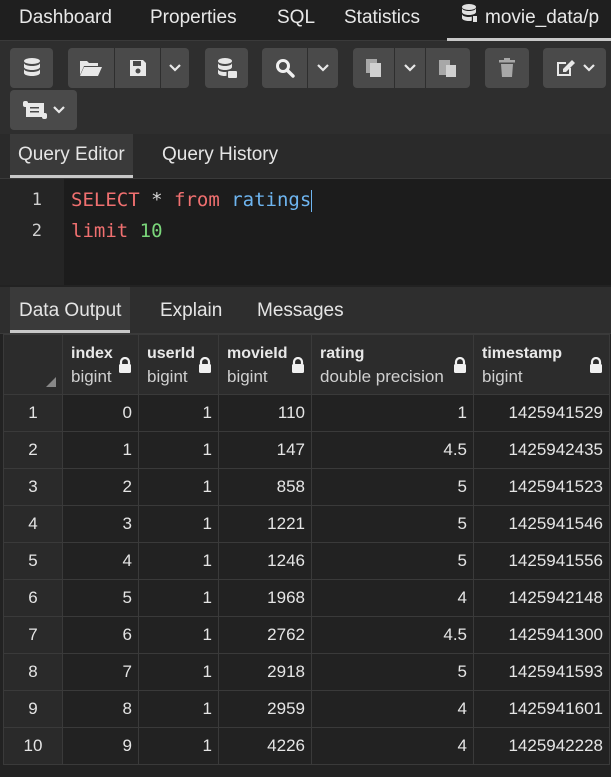 The height and width of the screenshot is (777, 611). Describe the element at coordinates (100, 746) in the screenshot. I see `table-cell: 9` at that location.